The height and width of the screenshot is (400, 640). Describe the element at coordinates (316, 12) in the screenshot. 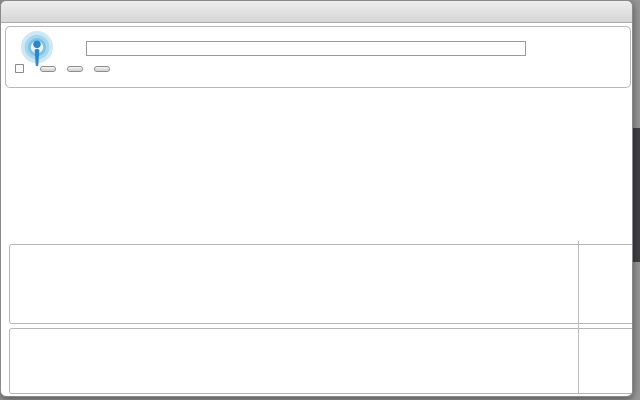

I see `titlebar` at that location.